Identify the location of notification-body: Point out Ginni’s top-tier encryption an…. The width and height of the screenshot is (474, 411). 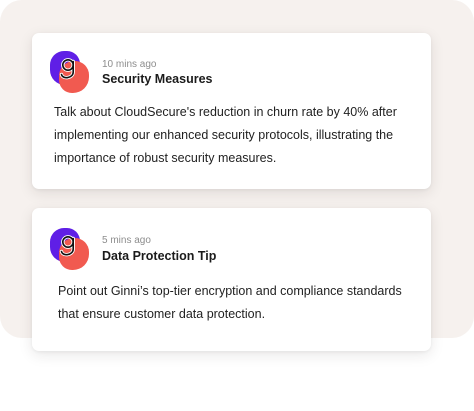
(230, 302).